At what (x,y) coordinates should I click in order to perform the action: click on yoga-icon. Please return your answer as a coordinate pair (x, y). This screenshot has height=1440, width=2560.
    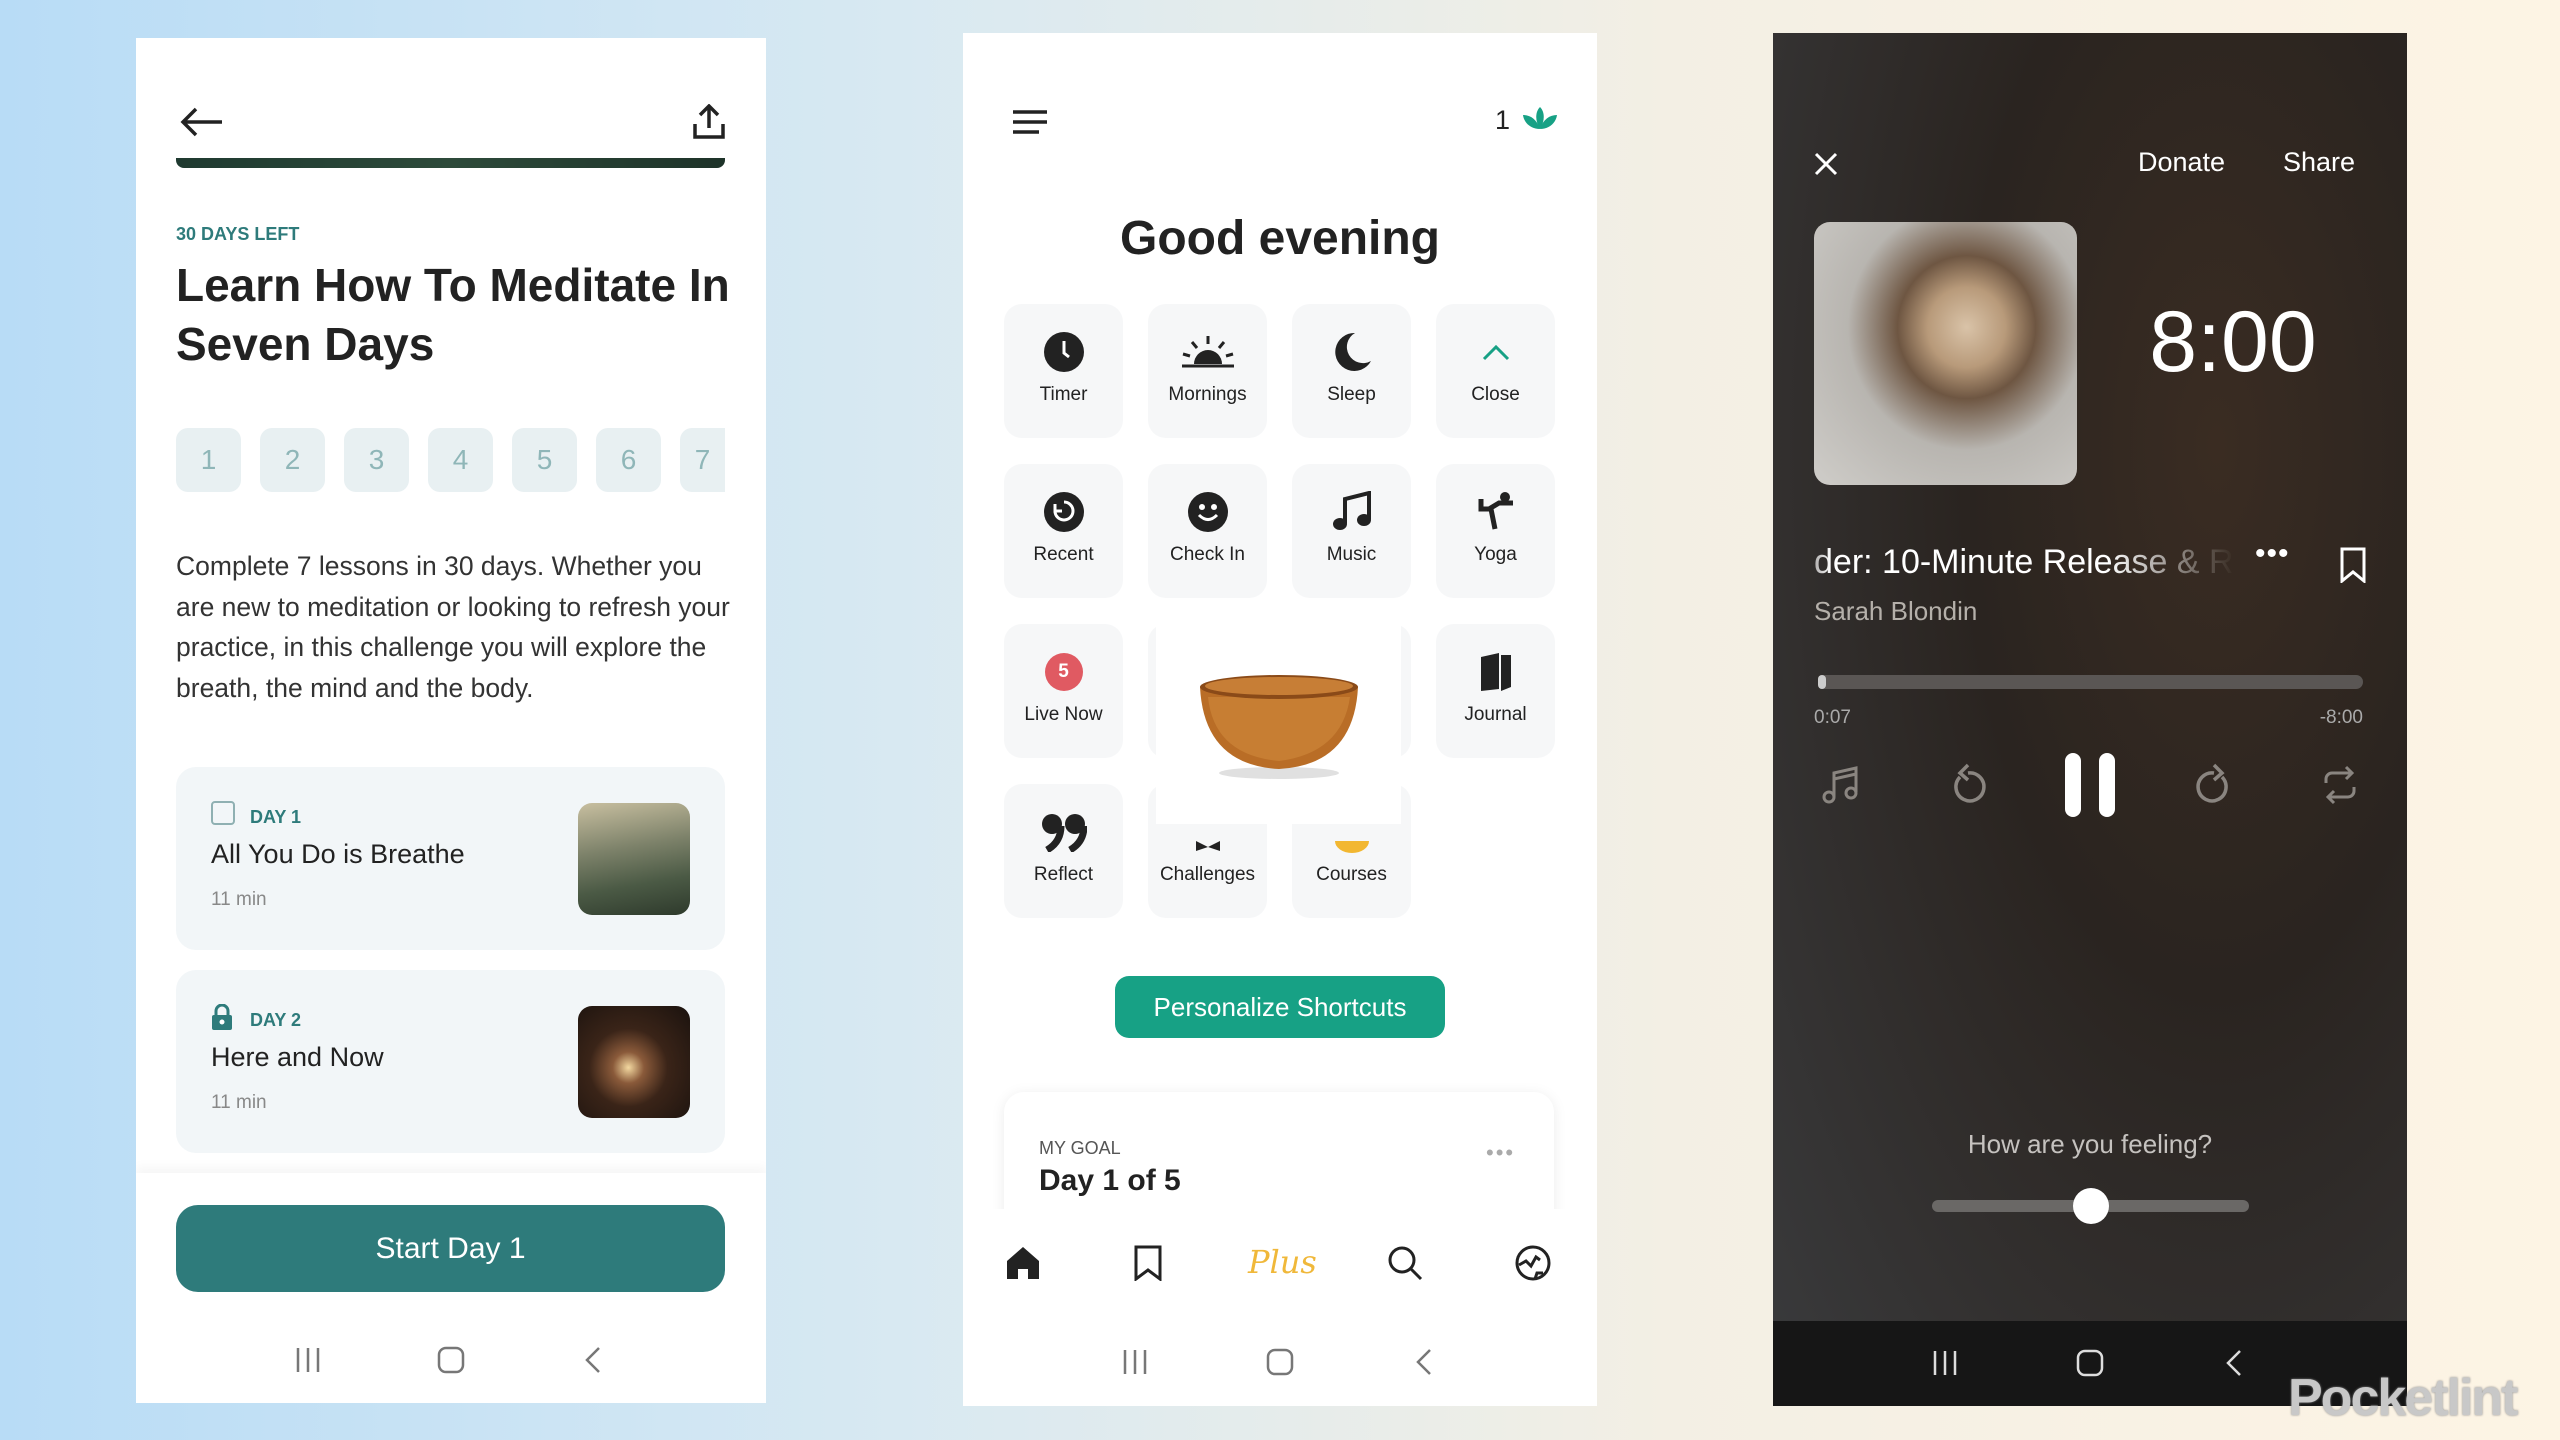
    Looking at the image, I should click on (1495, 511).